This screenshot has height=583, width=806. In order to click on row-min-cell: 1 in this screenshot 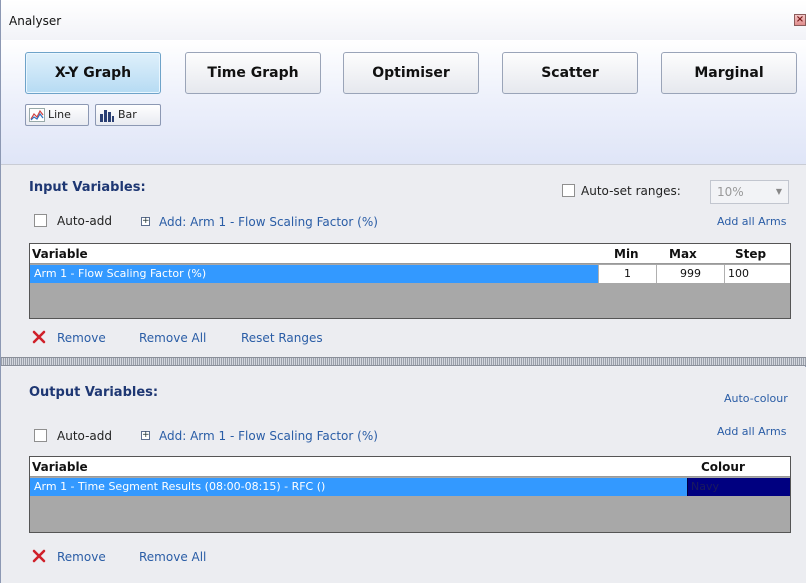, I will do `click(627, 274)`.